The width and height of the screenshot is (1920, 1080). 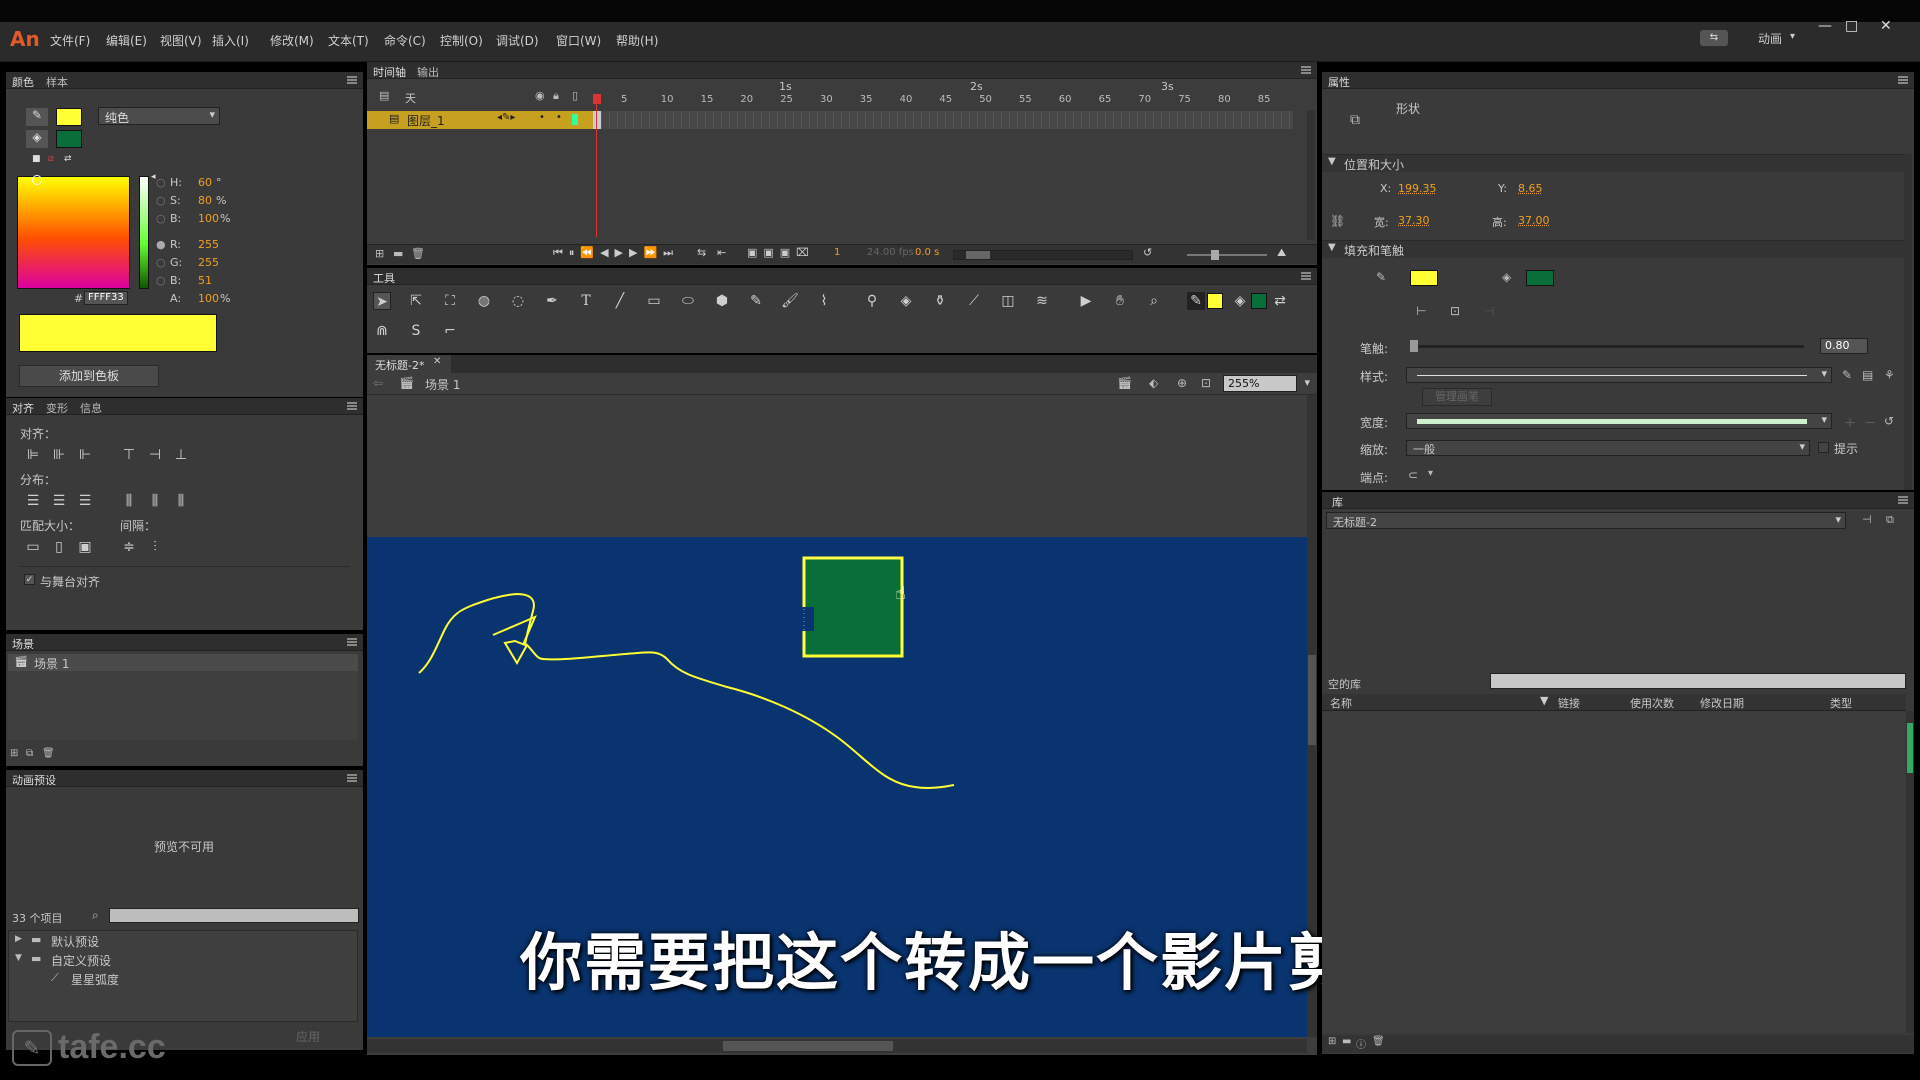 I want to click on fill-color-swatch, so click(x=69, y=139).